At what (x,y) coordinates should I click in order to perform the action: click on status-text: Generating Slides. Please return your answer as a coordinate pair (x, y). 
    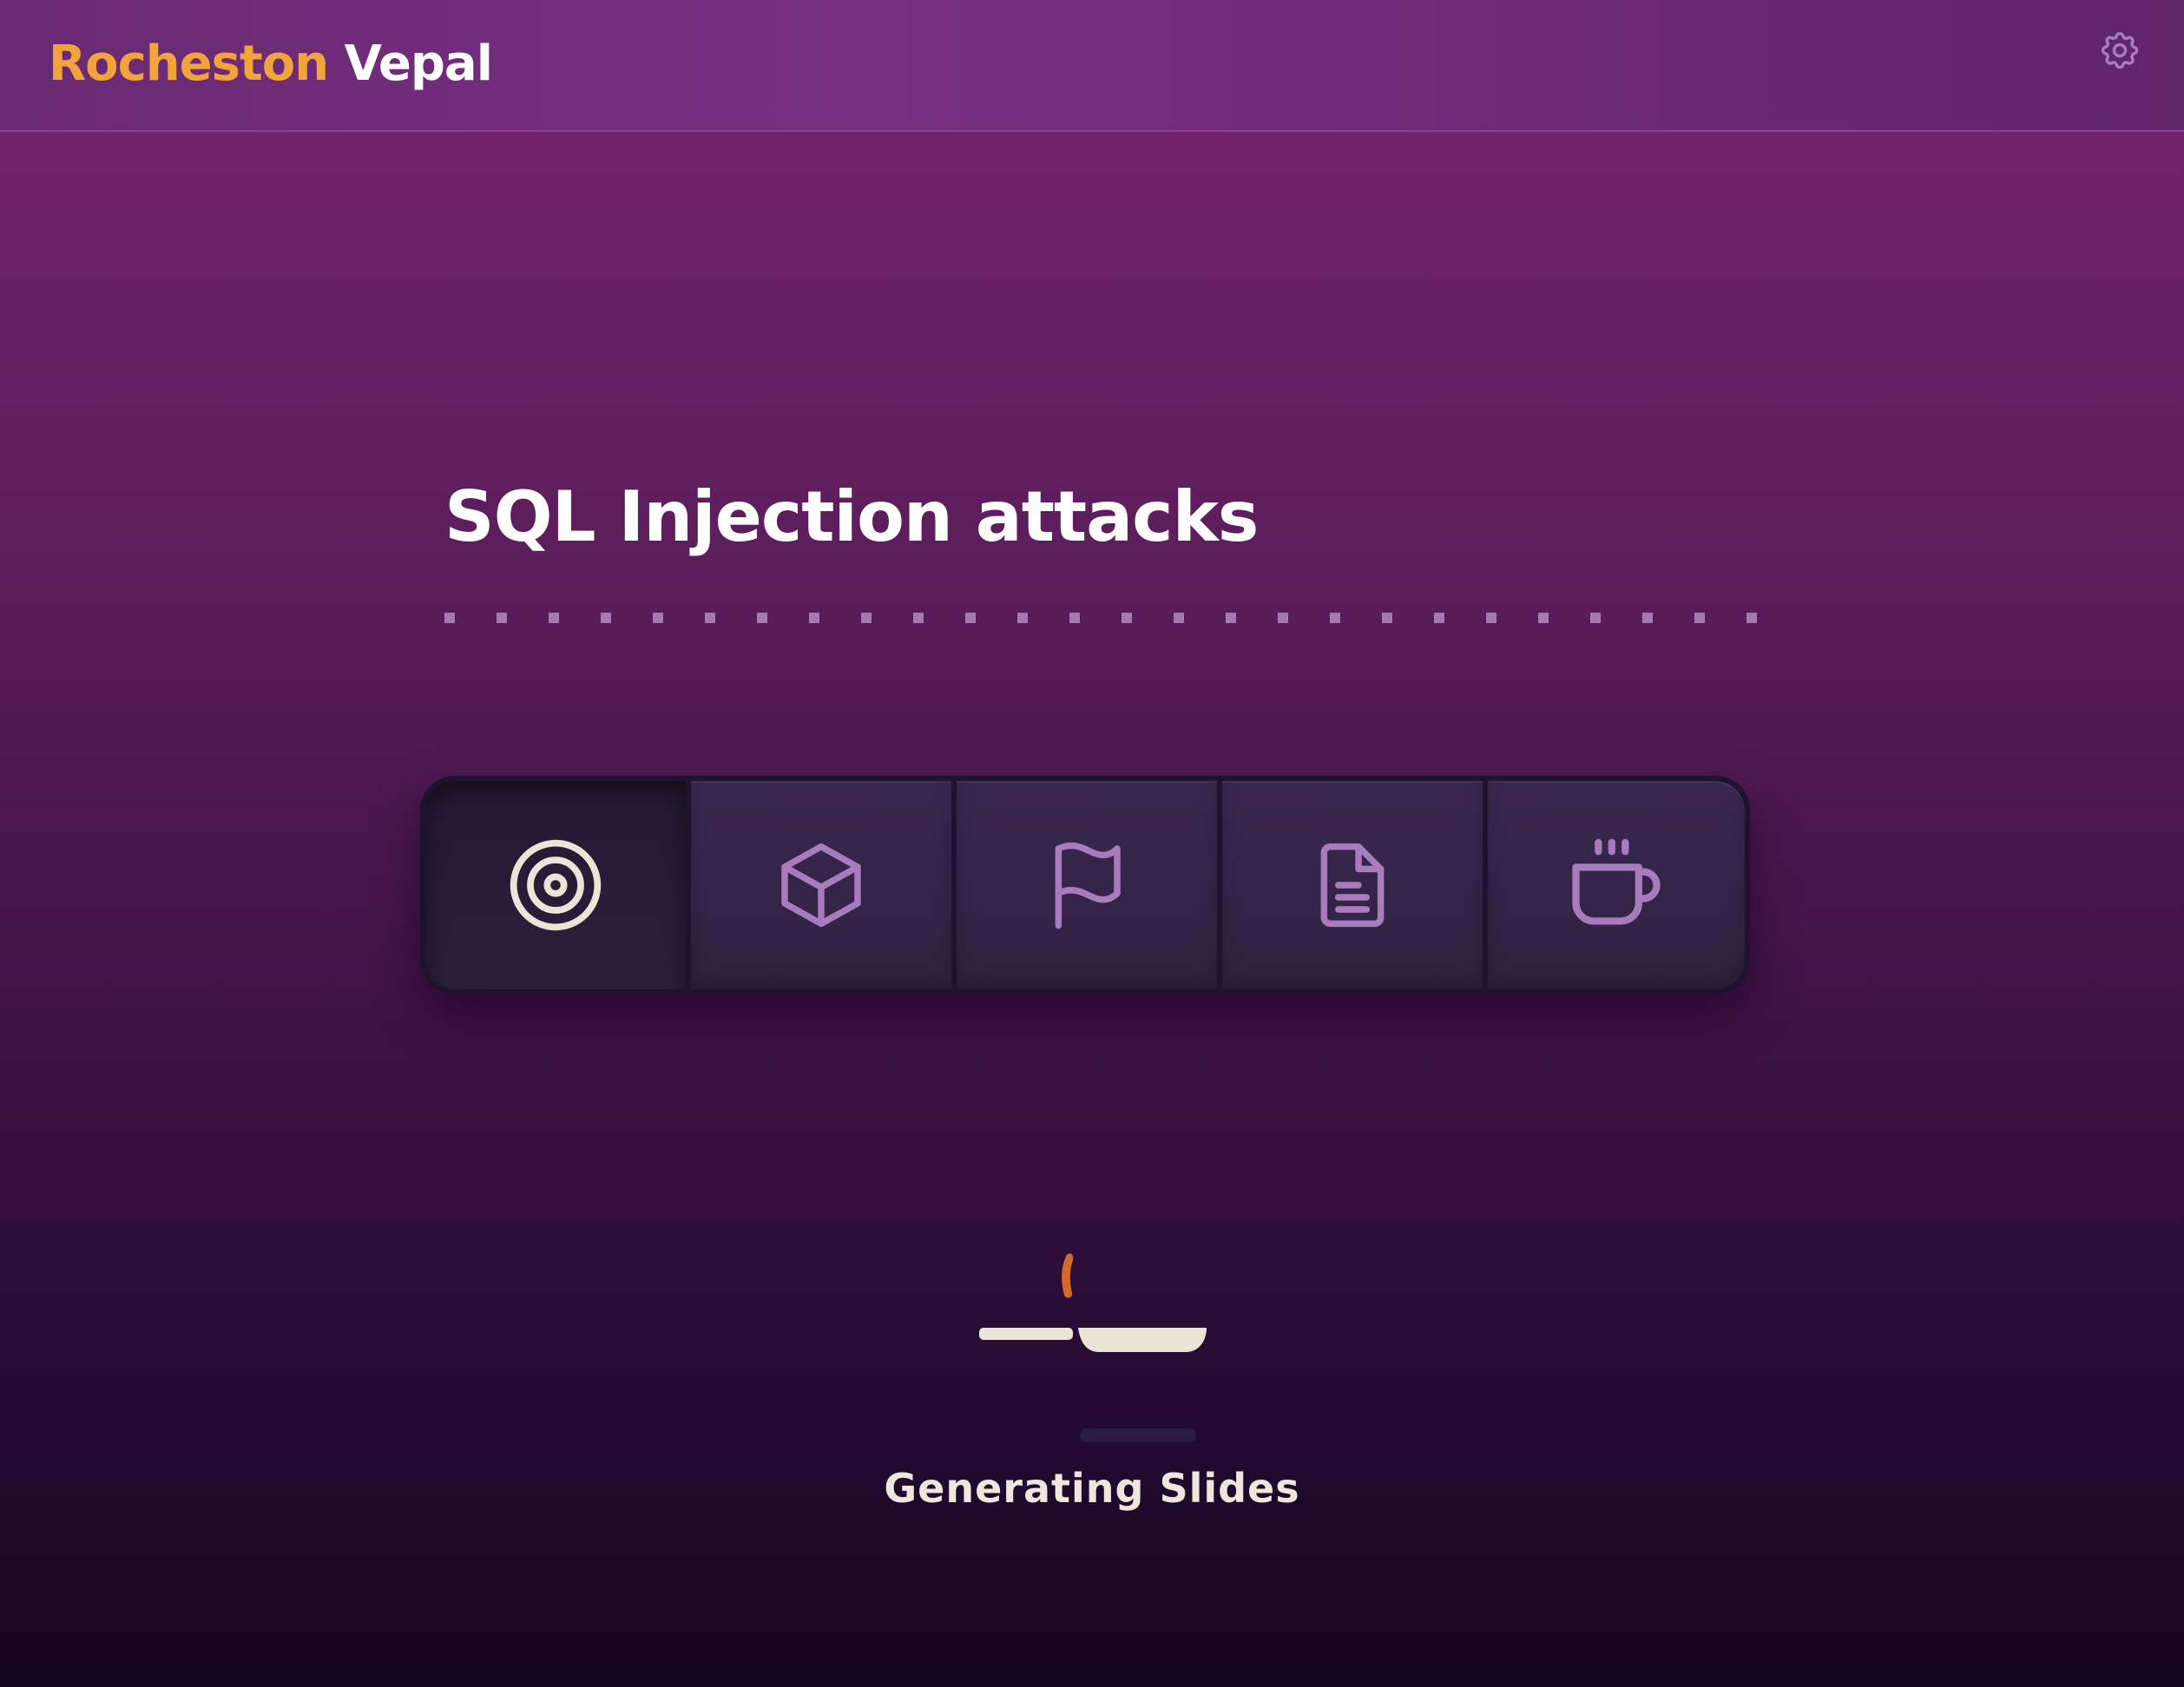
    Looking at the image, I should click on (1092, 1488).